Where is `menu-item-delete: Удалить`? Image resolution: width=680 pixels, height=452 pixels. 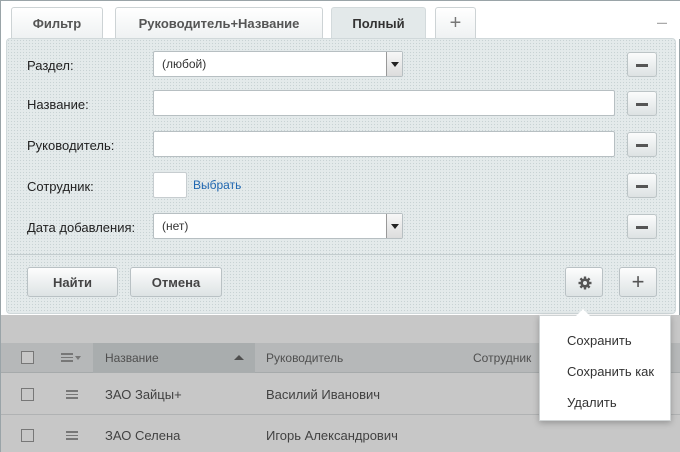
menu-item-delete: Удалить is located at coordinates (592, 402).